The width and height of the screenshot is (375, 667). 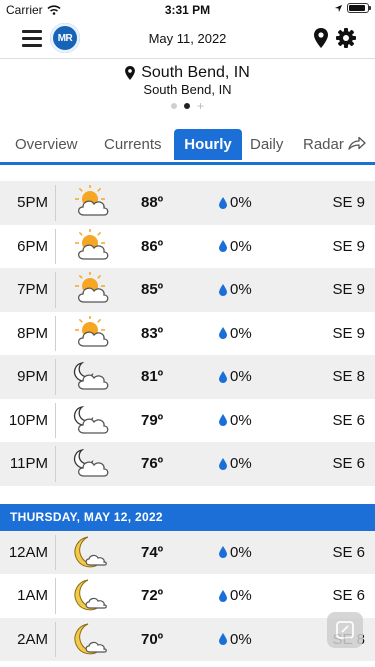 What do you see at coordinates (187, 596) in the screenshot?
I see `hourly-row: 1AM 72º 0% SE 6` at bounding box center [187, 596].